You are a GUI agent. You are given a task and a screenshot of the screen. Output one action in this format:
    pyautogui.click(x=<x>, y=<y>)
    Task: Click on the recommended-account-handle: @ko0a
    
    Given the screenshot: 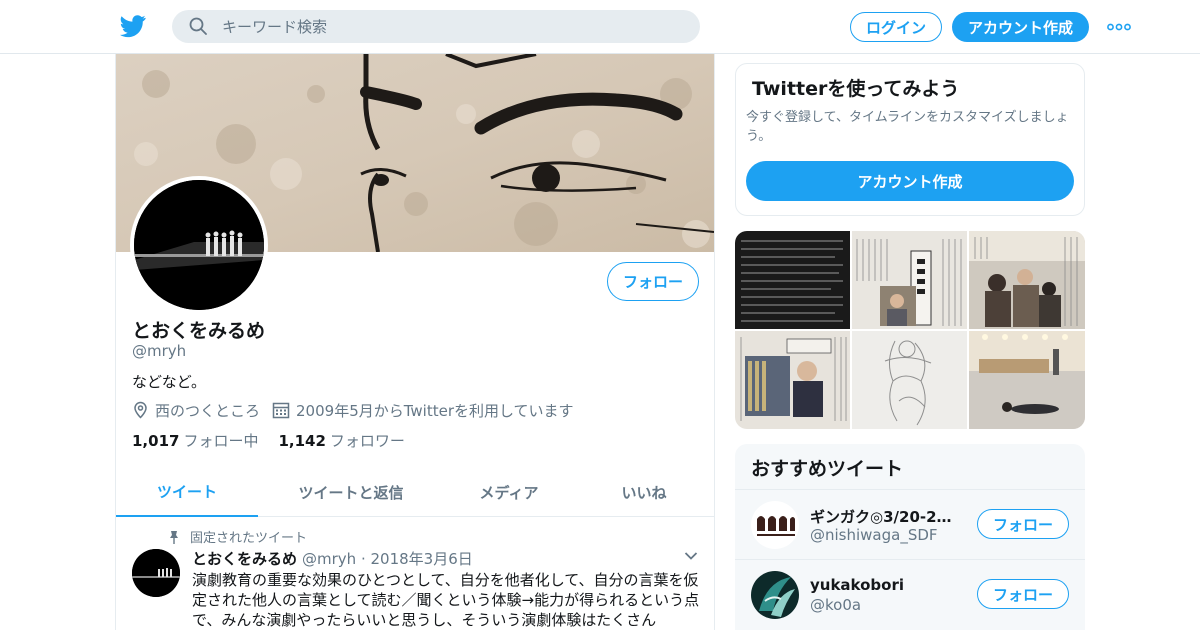 What is the action you would take?
    pyautogui.click(x=835, y=605)
    